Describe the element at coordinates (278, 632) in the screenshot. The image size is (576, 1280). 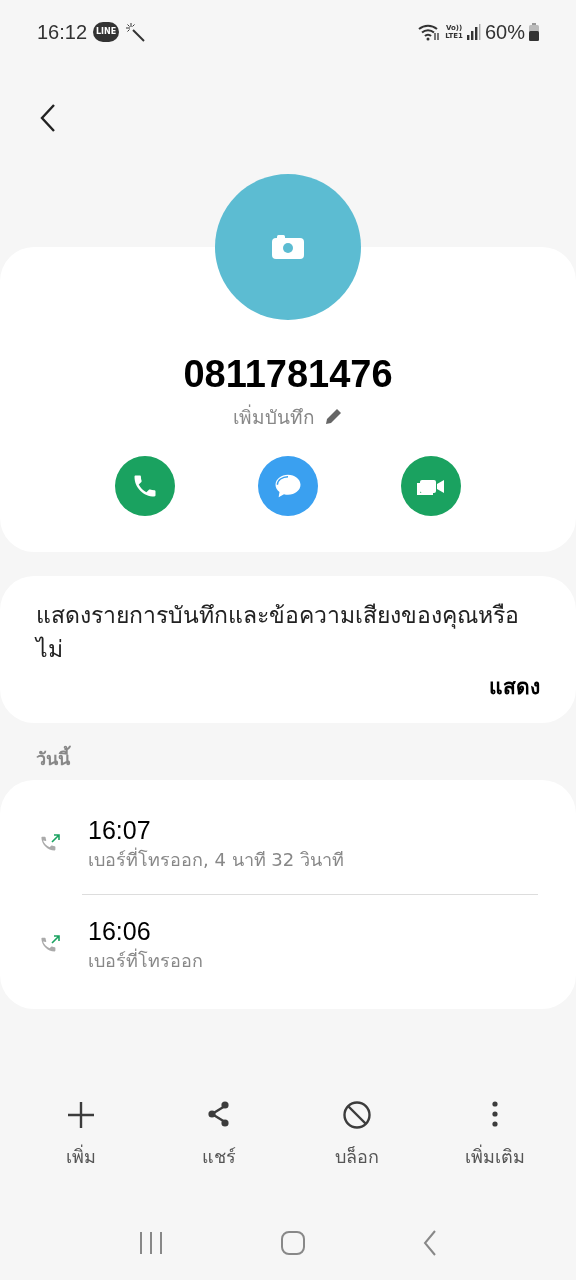
I see `prompt-text: แสดงรายการบันทึกและข้อความเสียงของคุณหรือไม่` at that location.